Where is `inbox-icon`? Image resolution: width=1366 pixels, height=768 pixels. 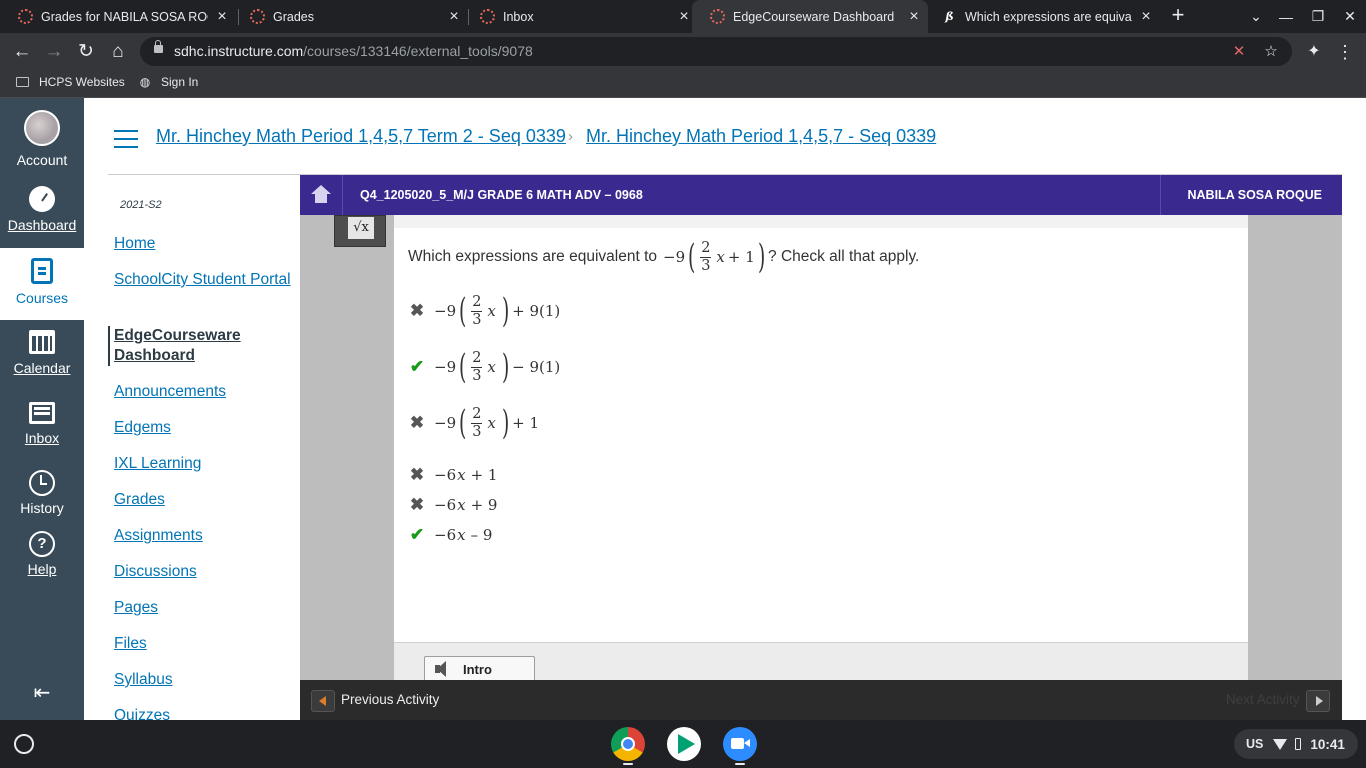 inbox-icon is located at coordinates (42, 413).